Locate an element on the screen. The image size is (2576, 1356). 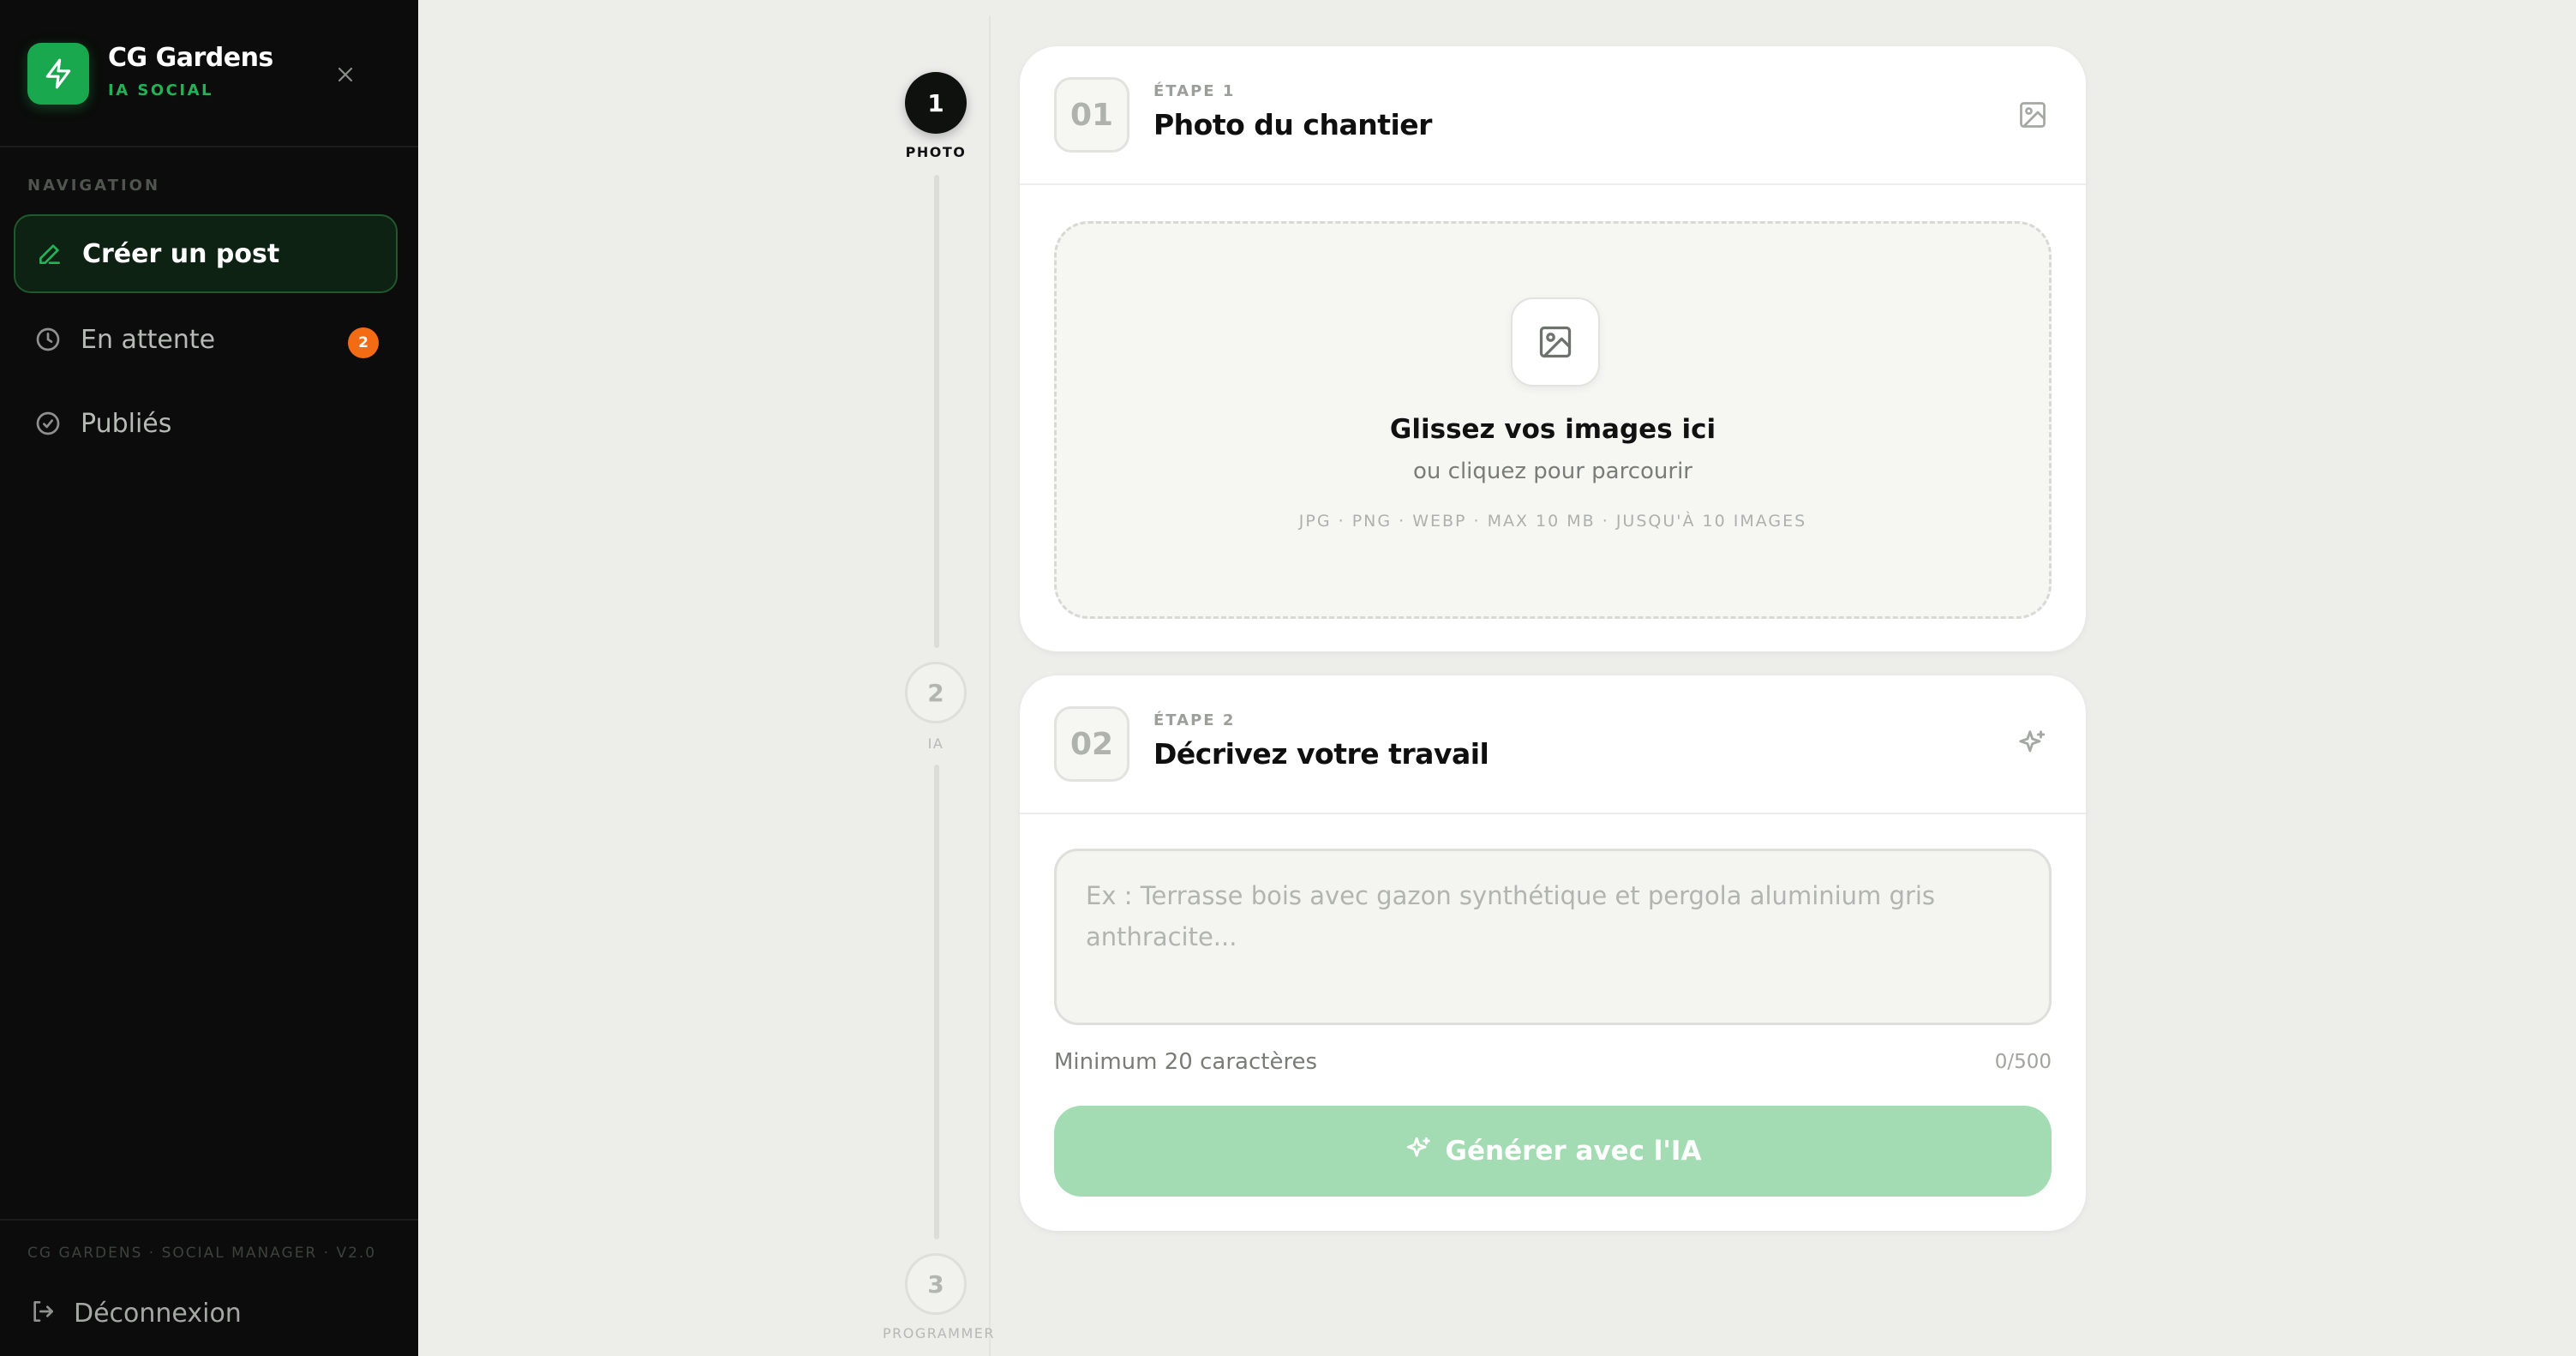
logout-icon is located at coordinates (43, 1313).